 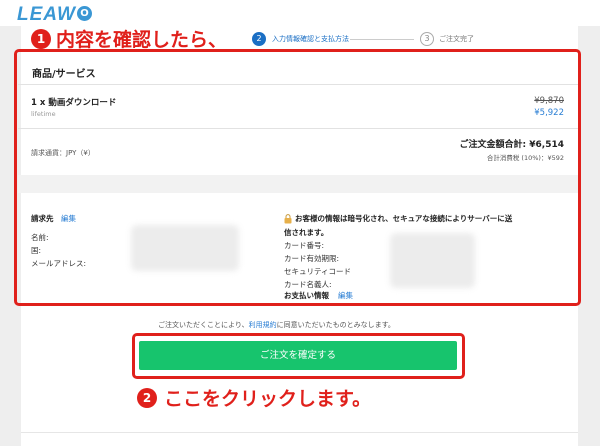 What do you see at coordinates (84, 13) in the screenshot?
I see `brand-logo-mark: O` at bounding box center [84, 13].